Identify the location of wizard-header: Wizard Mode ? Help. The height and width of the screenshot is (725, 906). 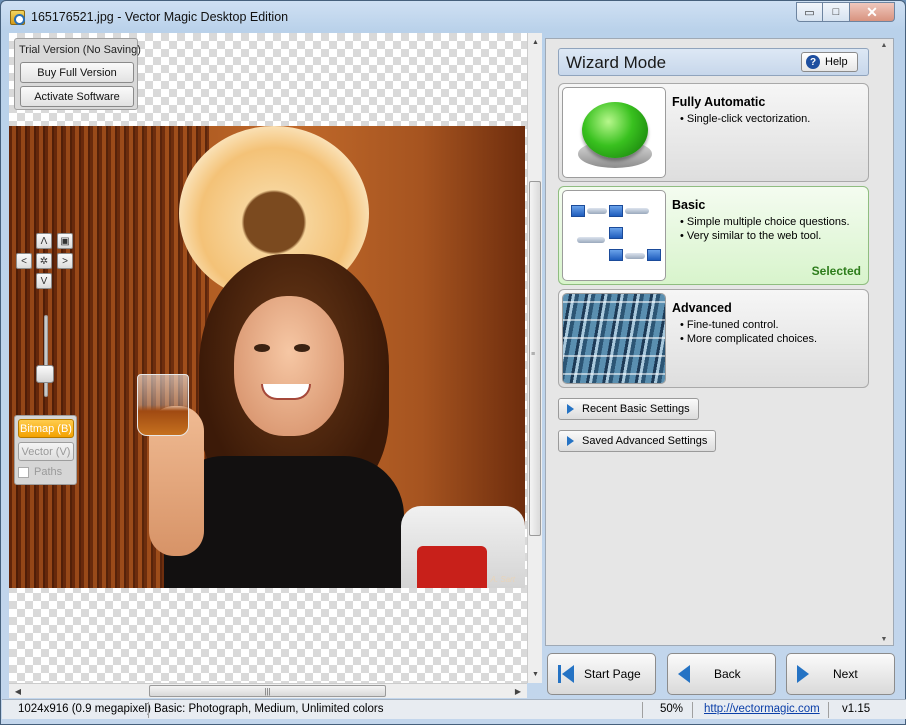
(713, 62).